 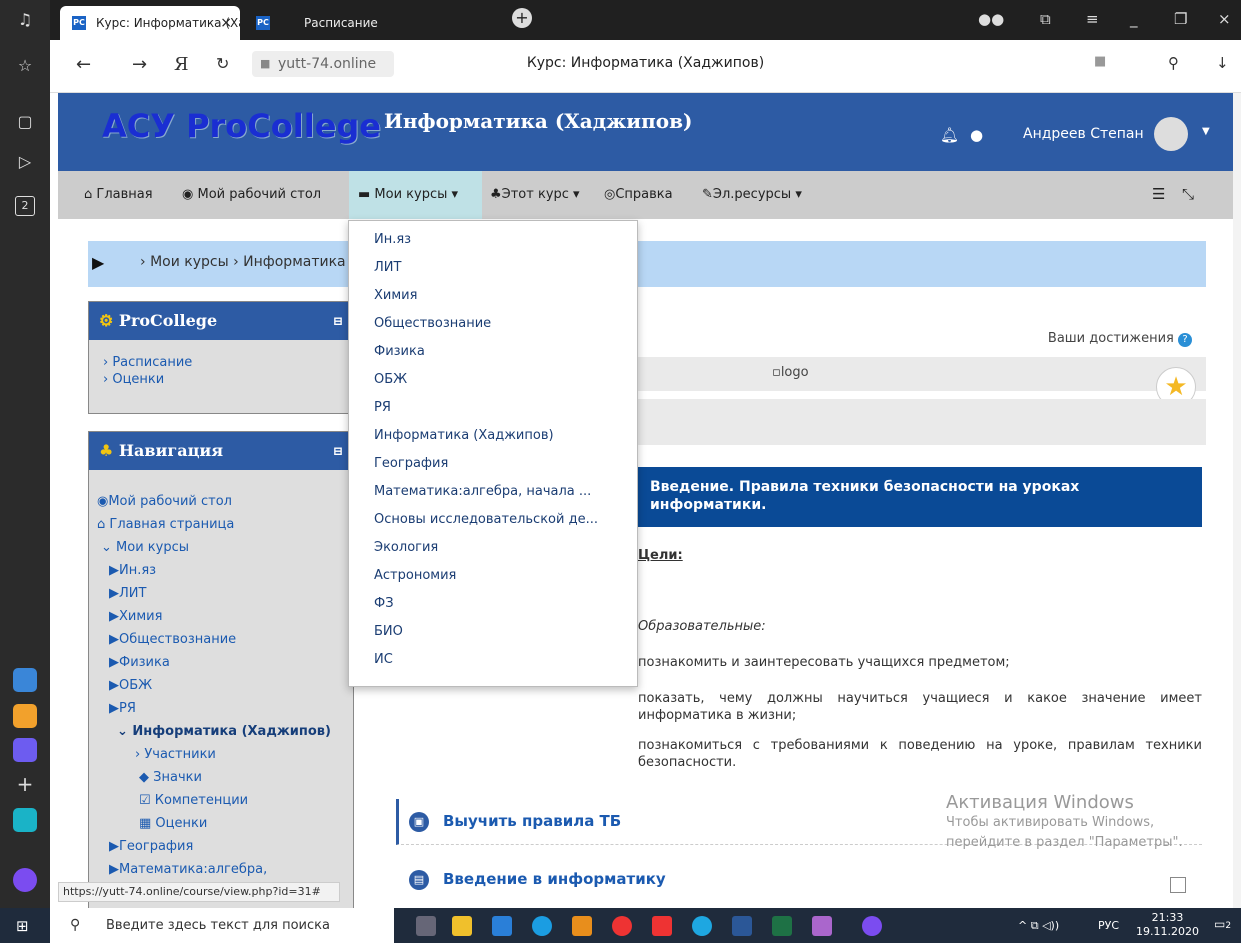 I want to click on collections-icon: ⧉, so click(x=1045, y=19).